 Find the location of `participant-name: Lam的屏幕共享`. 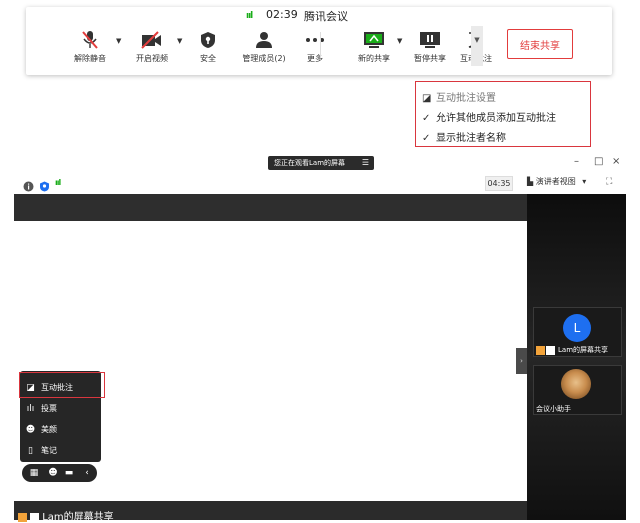

participant-name: Lam的屏幕共享 is located at coordinates (572, 350).